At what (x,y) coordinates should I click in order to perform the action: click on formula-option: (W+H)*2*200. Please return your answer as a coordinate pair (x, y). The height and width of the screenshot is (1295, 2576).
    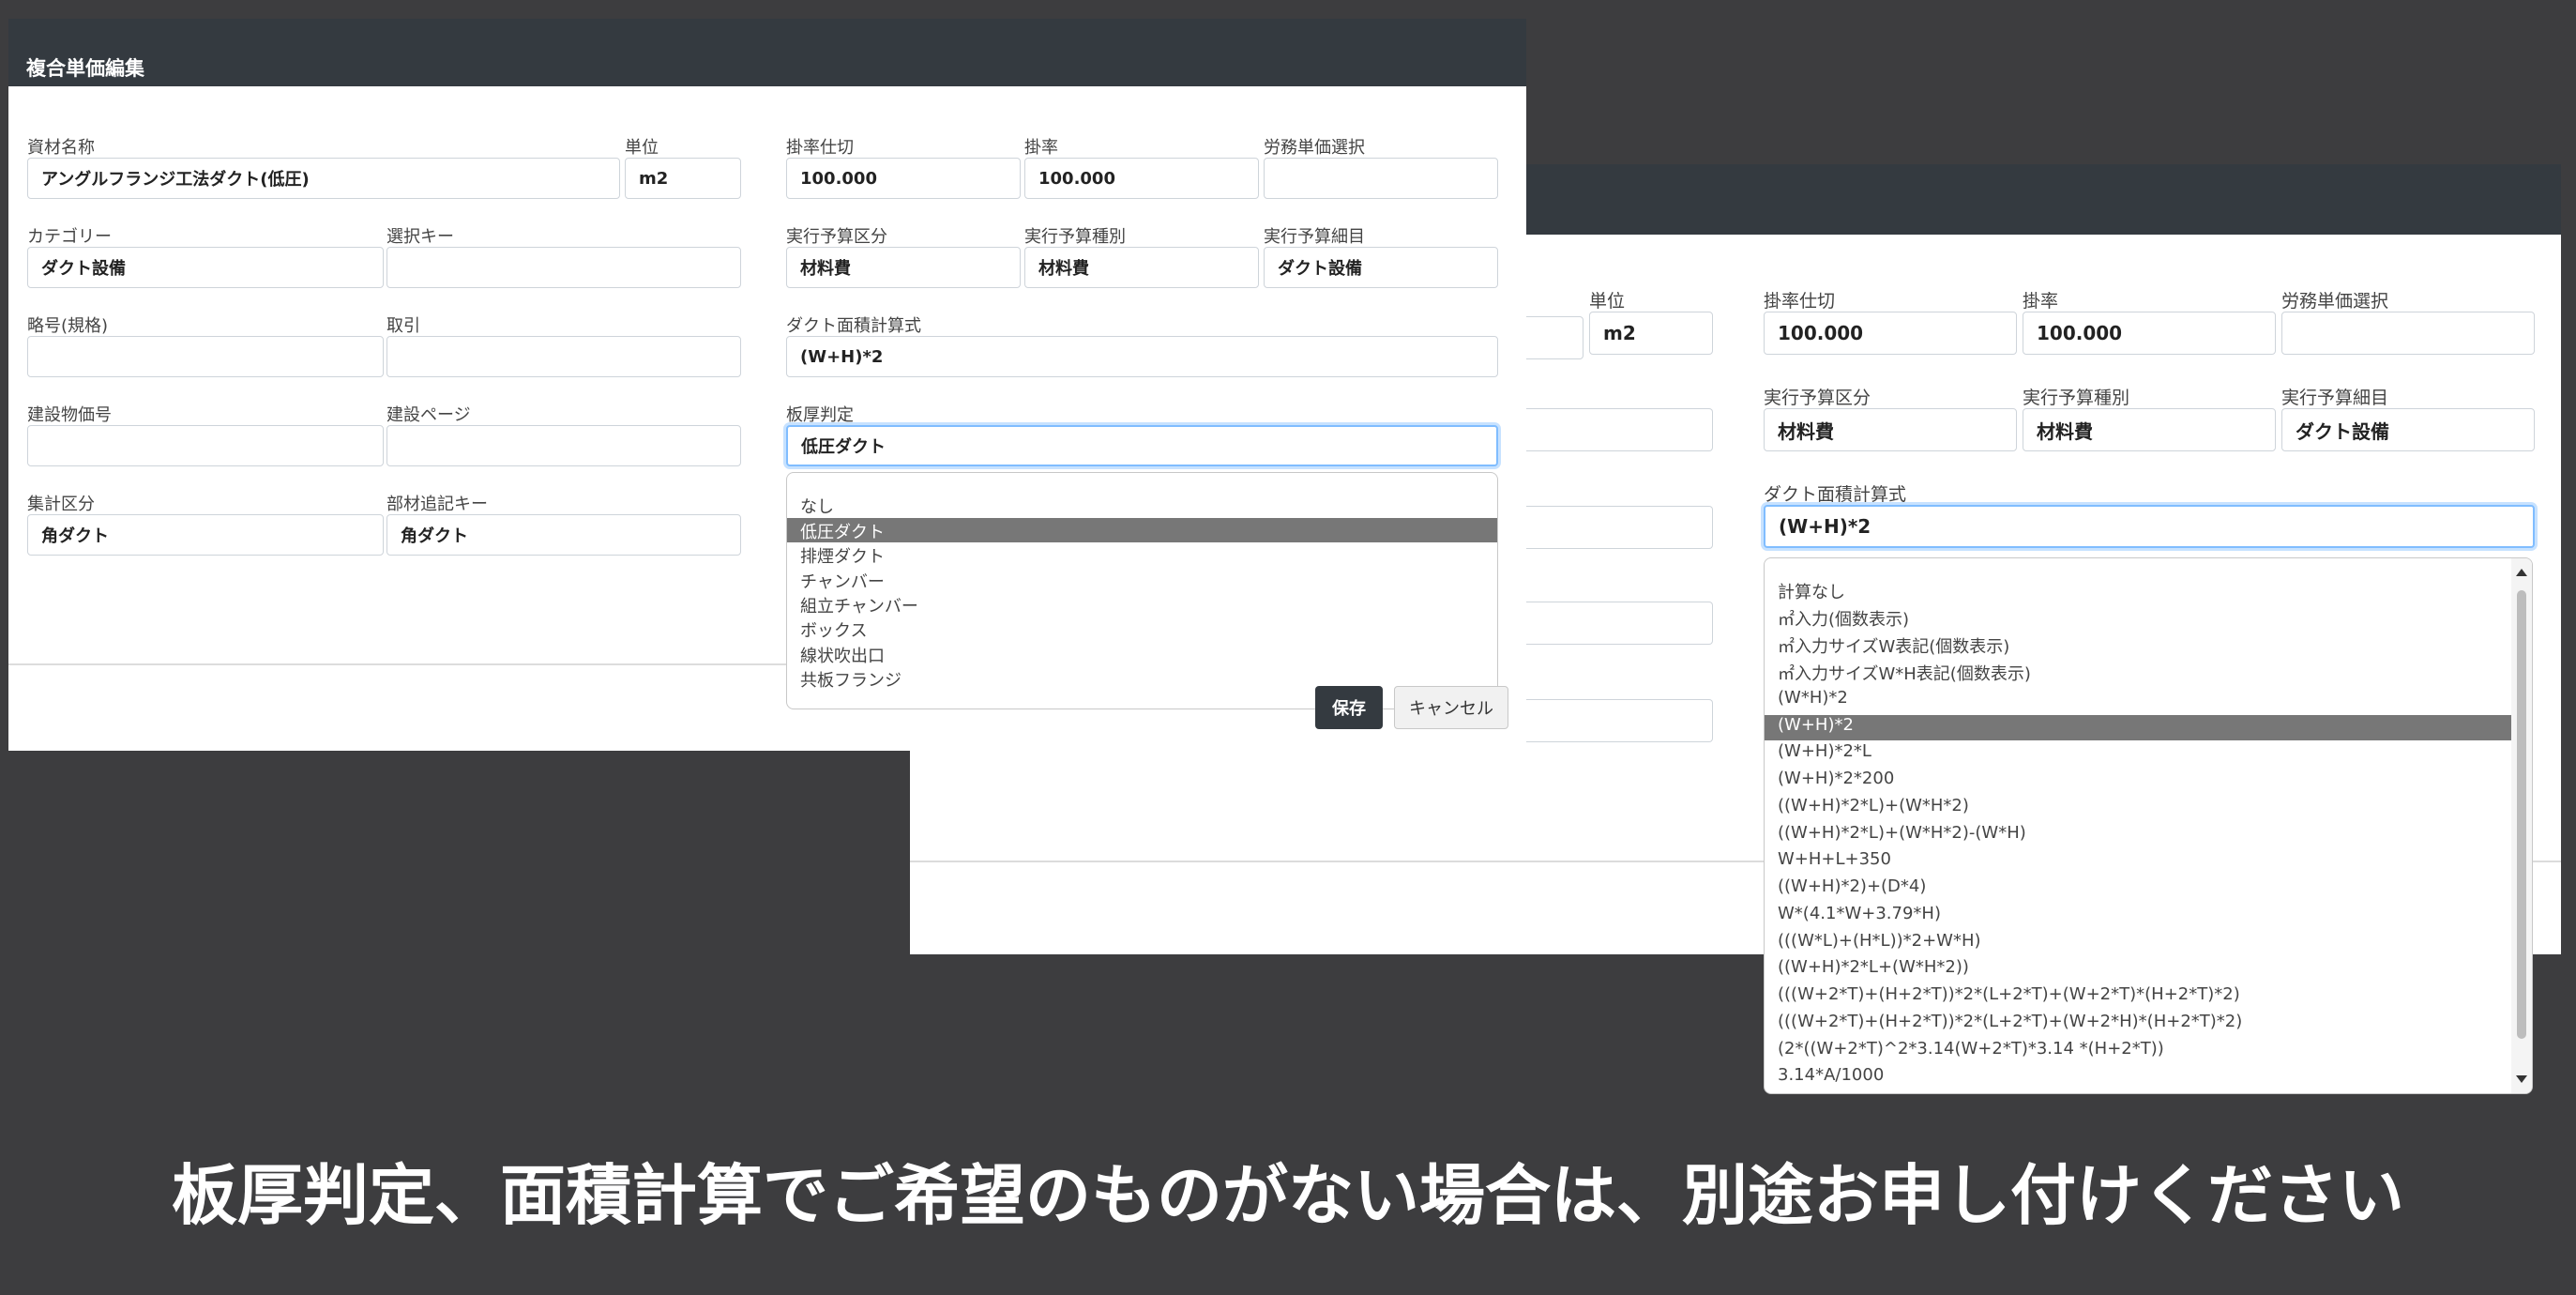
    Looking at the image, I should click on (1836, 778).